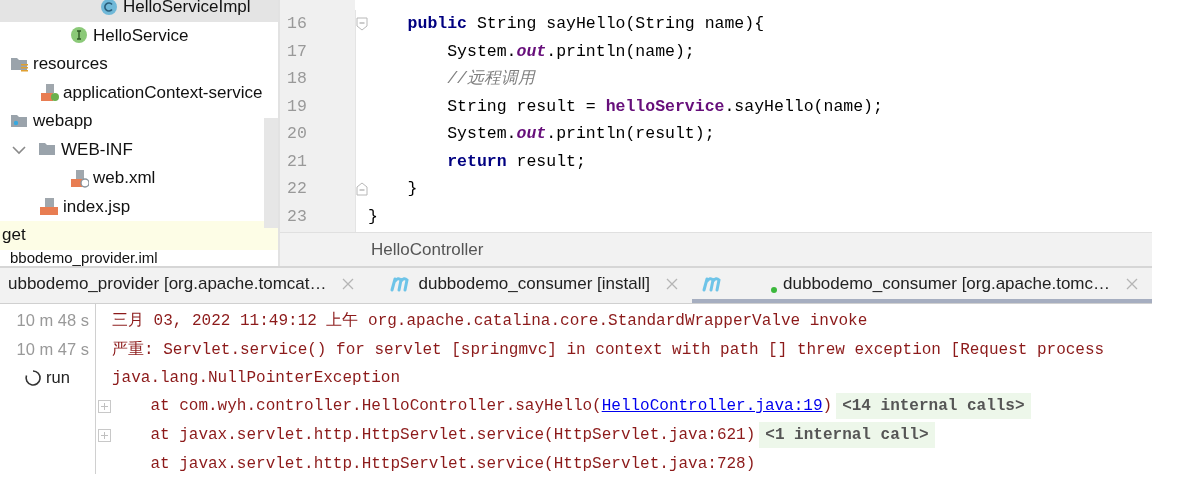 The width and height of the screenshot is (1182, 498). I want to click on code-line: //远程调用, so click(491, 79).